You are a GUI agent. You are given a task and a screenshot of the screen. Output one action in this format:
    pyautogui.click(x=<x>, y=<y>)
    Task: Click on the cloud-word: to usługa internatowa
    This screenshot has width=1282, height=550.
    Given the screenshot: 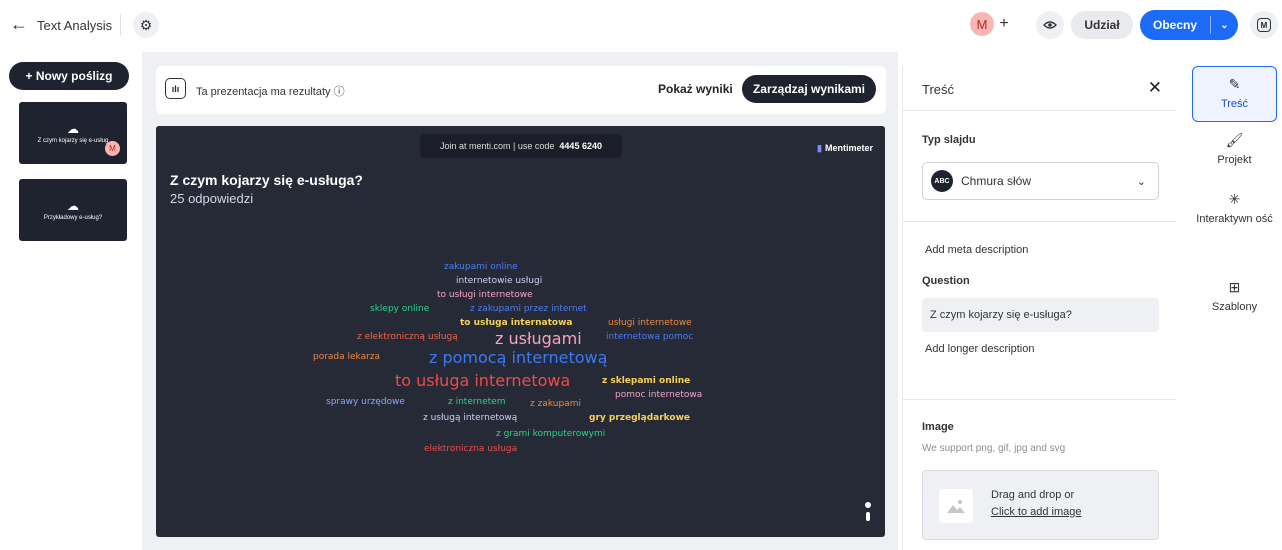 What is the action you would take?
    pyautogui.click(x=516, y=323)
    